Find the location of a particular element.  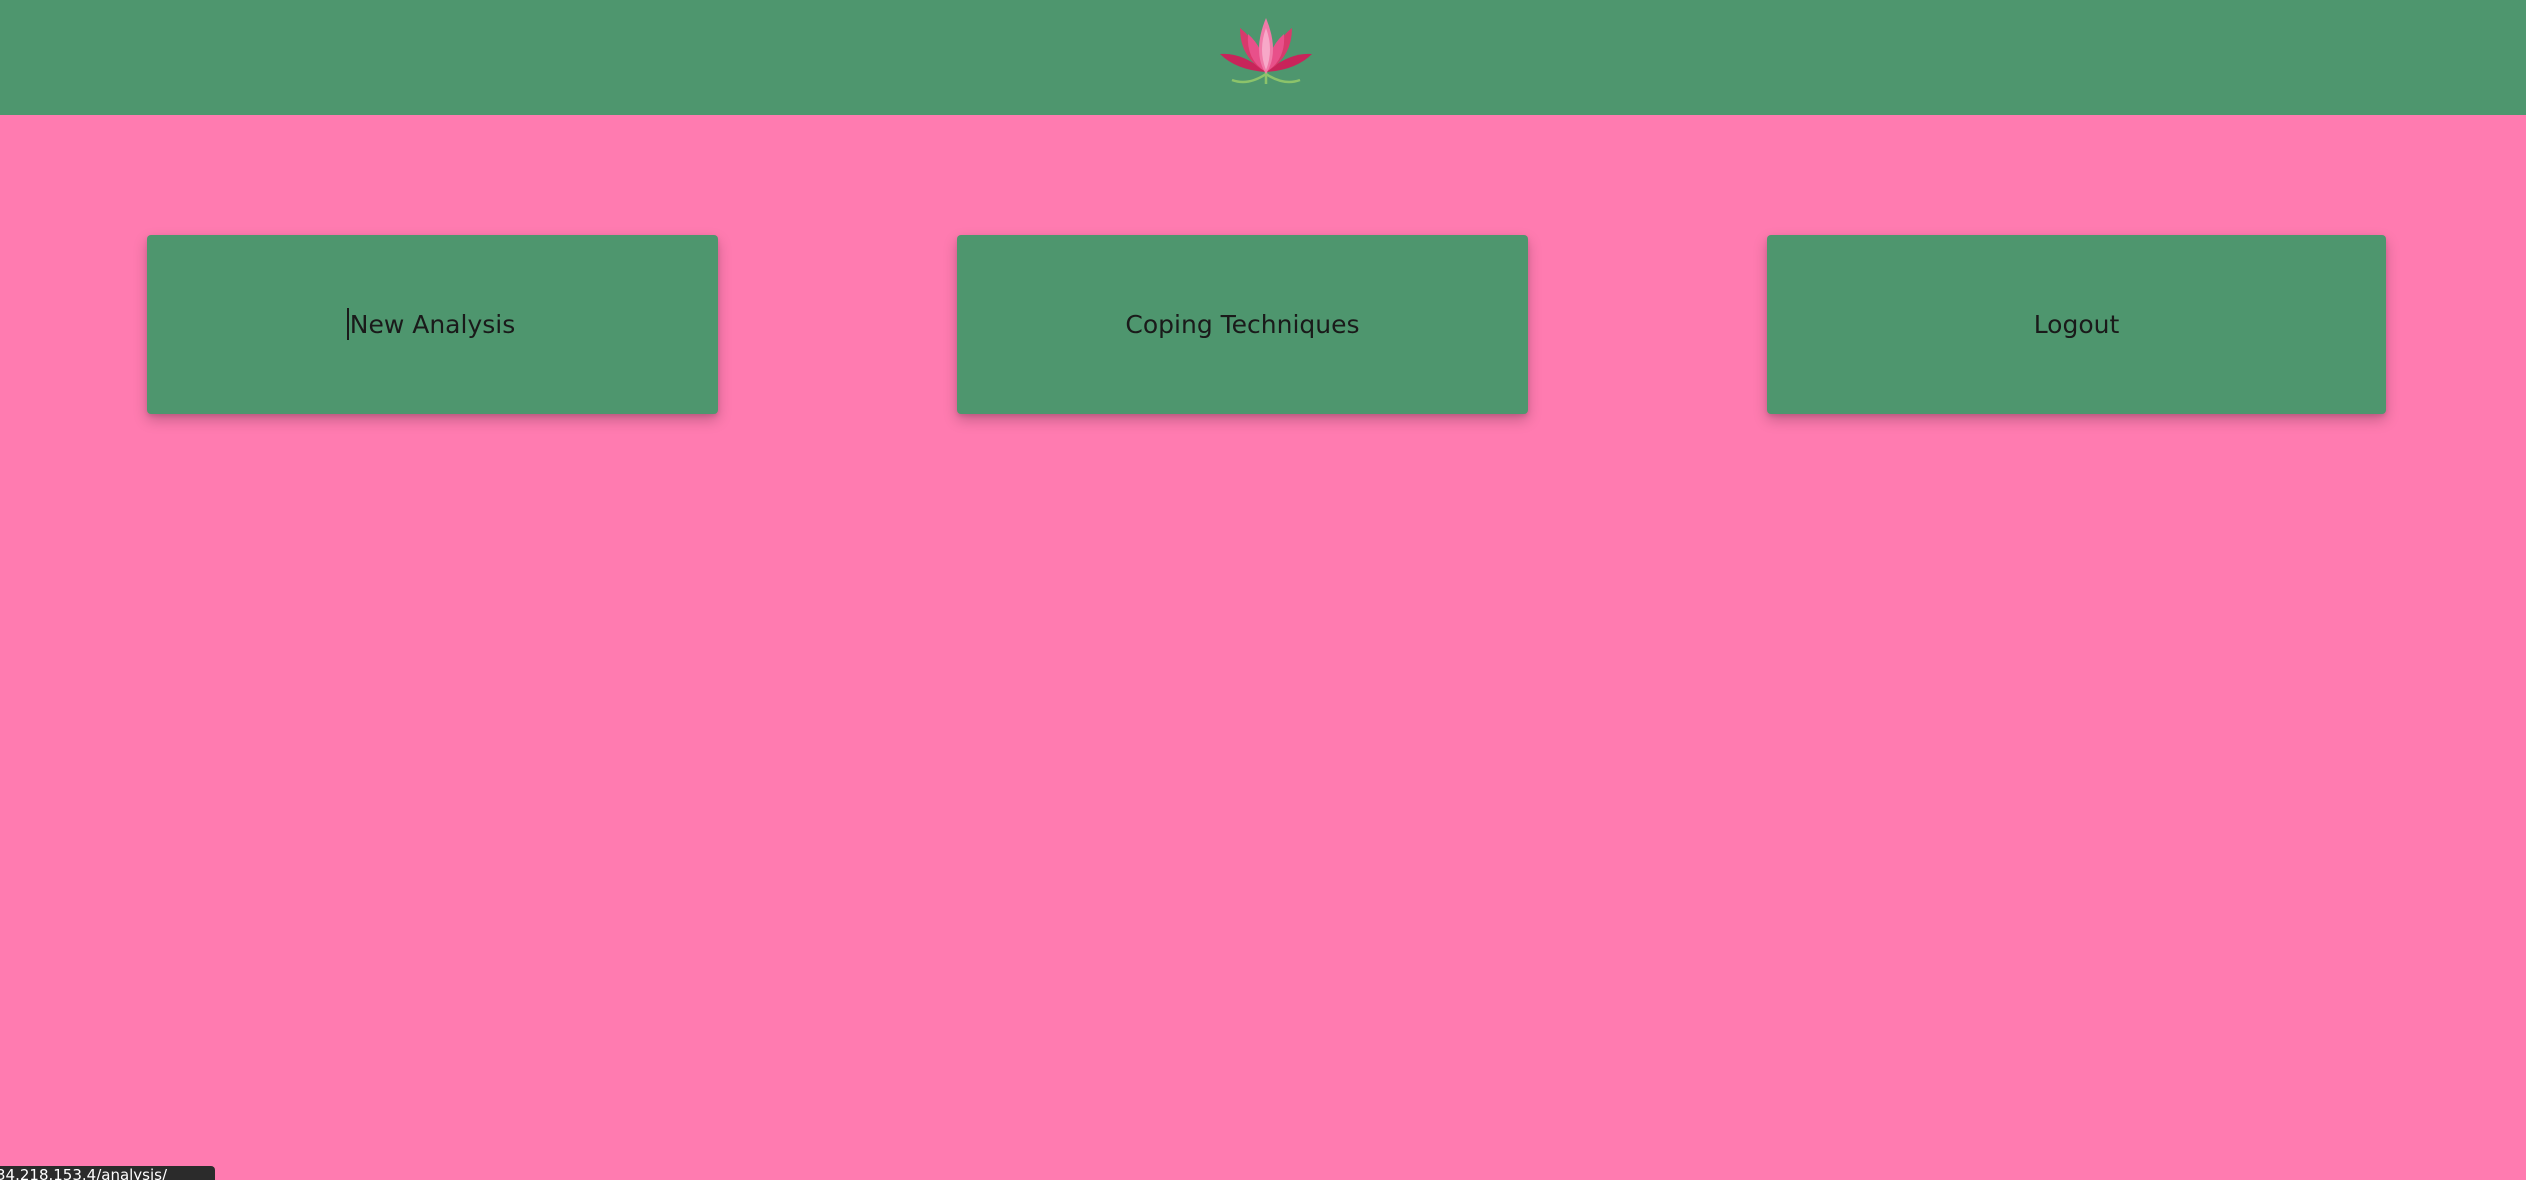

logout-label: Logout is located at coordinates (2076, 324).